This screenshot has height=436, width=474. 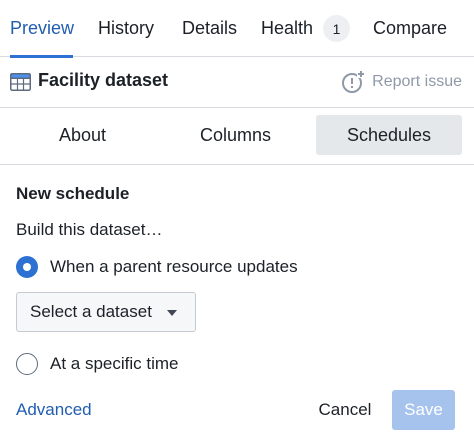 What do you see at coordinates (423, 410) in the screenshot?
I see `save-button: Save` at bounding box center [423, 410].